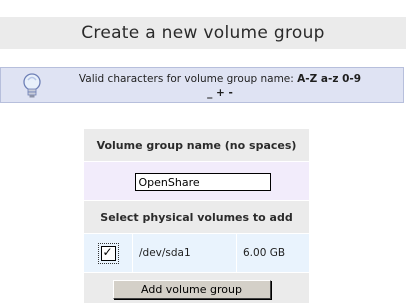  Describe the element at coordinates (184, 253) in the screenshot. I see `device-name: /dev/sda1` at that location.